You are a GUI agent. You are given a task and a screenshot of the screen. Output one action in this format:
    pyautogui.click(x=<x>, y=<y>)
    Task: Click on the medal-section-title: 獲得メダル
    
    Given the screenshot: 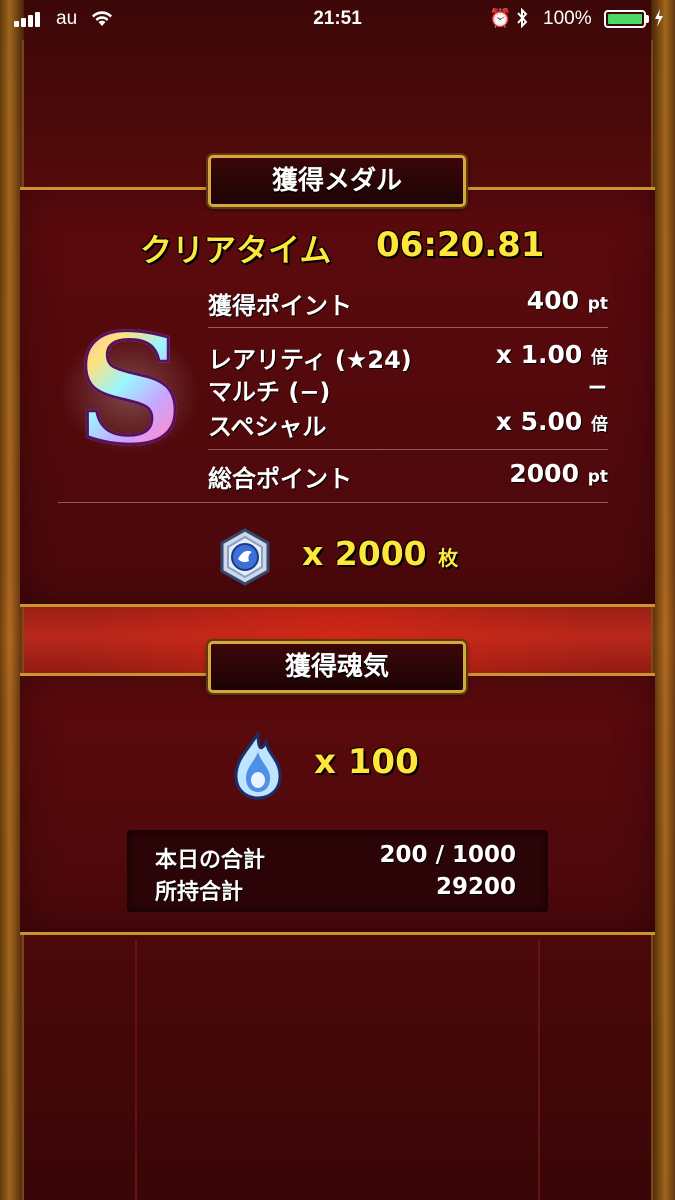 What is the action you would take?
    pyautogui.click(x=337, y=181)
    